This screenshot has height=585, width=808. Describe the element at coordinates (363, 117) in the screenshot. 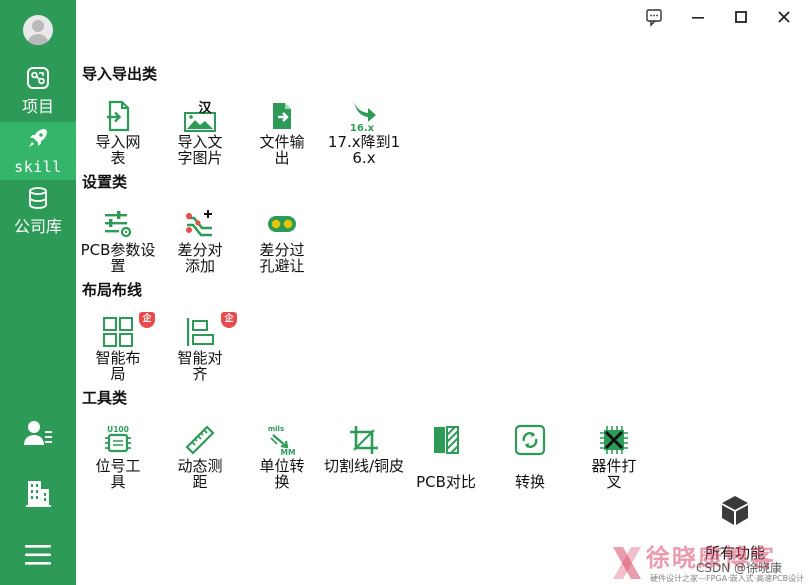

I see `downgrade-icon: 16.x` at that location.